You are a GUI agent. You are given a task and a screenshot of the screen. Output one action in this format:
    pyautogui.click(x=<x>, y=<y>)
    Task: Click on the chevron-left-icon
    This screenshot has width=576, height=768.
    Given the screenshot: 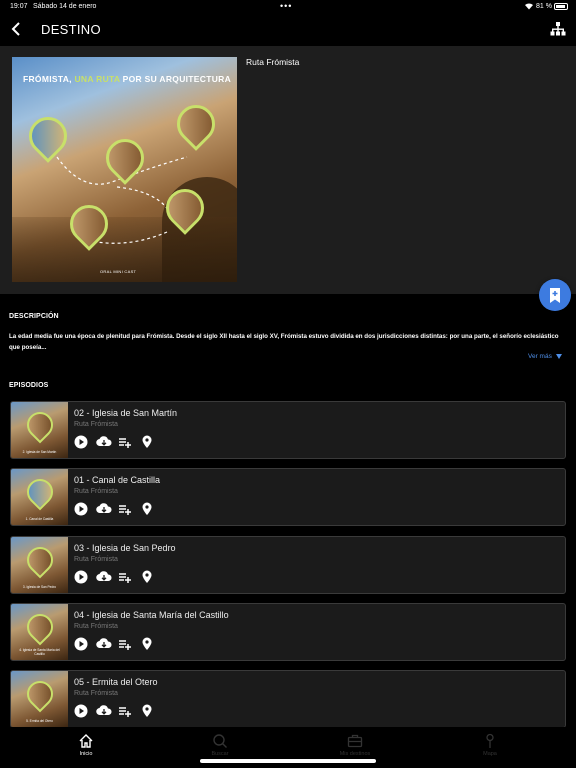 What is the action you would take?
    pyautogui.click(x=15, y=29)
    